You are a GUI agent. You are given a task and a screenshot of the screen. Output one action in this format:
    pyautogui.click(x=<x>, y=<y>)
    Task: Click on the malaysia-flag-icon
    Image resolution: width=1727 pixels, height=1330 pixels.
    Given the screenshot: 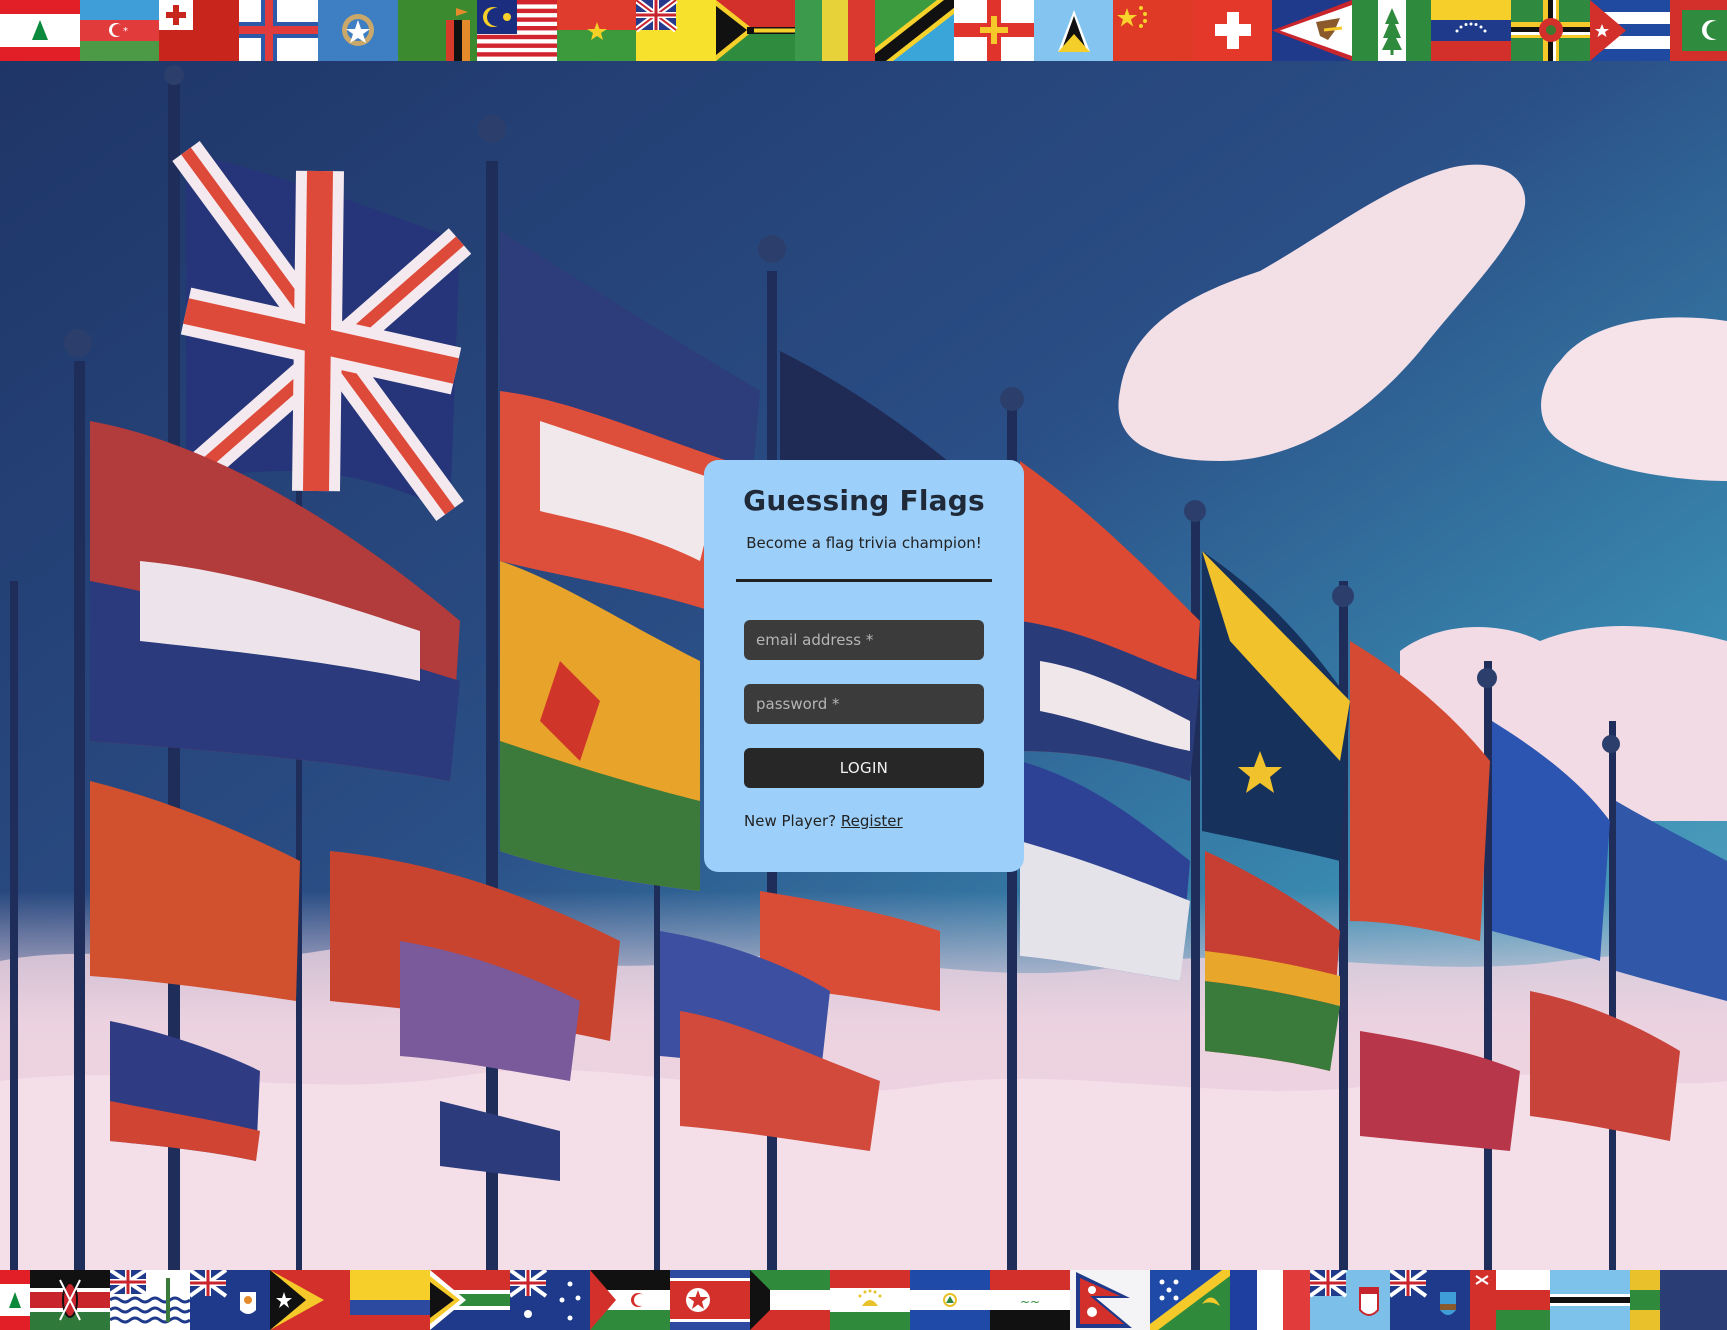 What is the action you would take?
    pyautogui.click(x=517, y=30)
    